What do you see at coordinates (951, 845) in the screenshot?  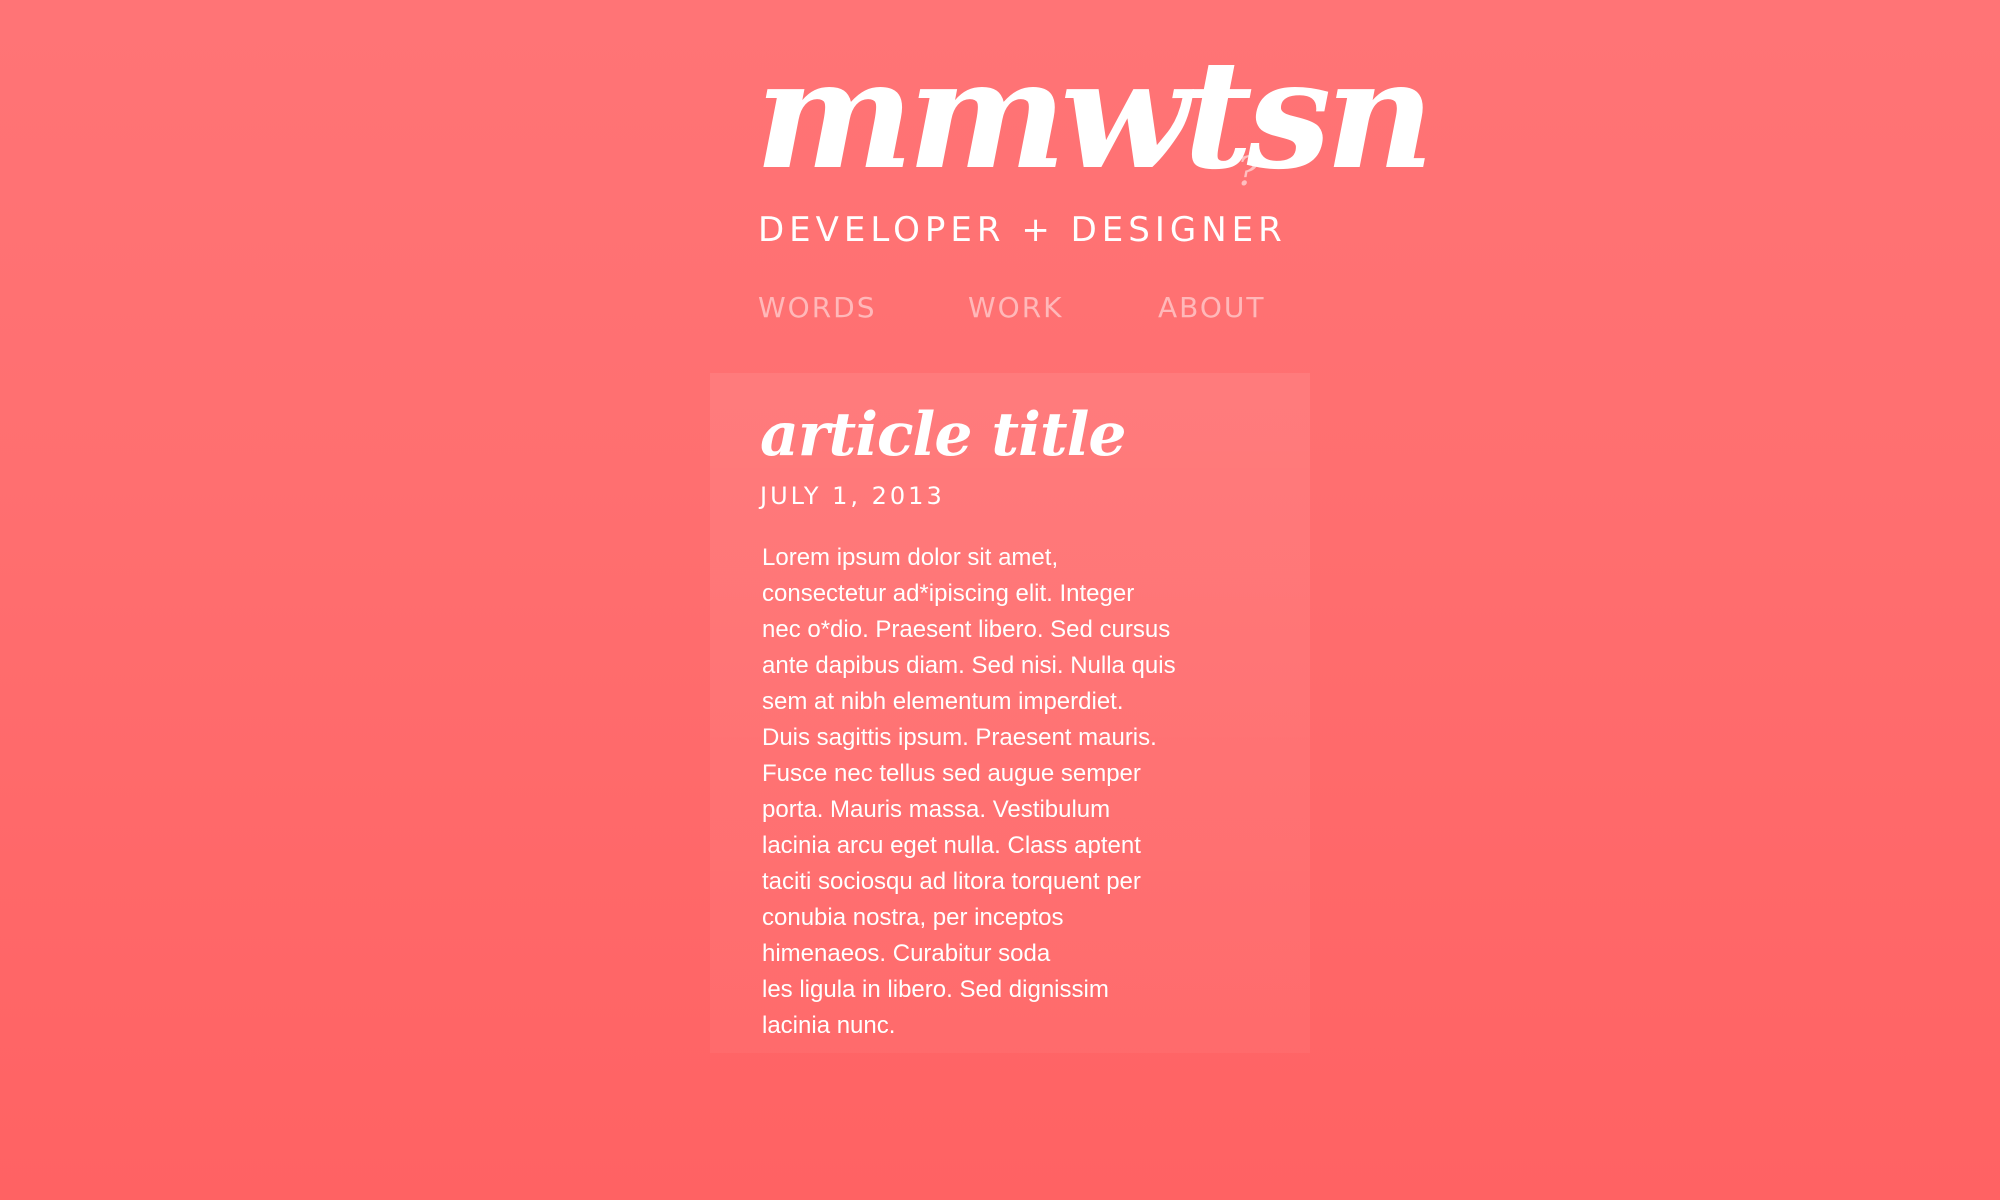 I see `body-line: lacinia arcu eget nulla. Class aptent` at bounding box center [951, 845].